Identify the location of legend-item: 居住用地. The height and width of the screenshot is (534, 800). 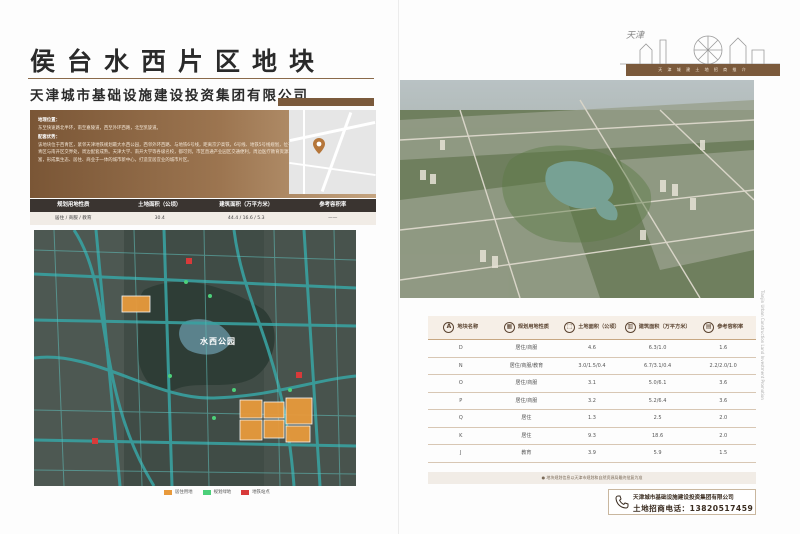
(178, 492).